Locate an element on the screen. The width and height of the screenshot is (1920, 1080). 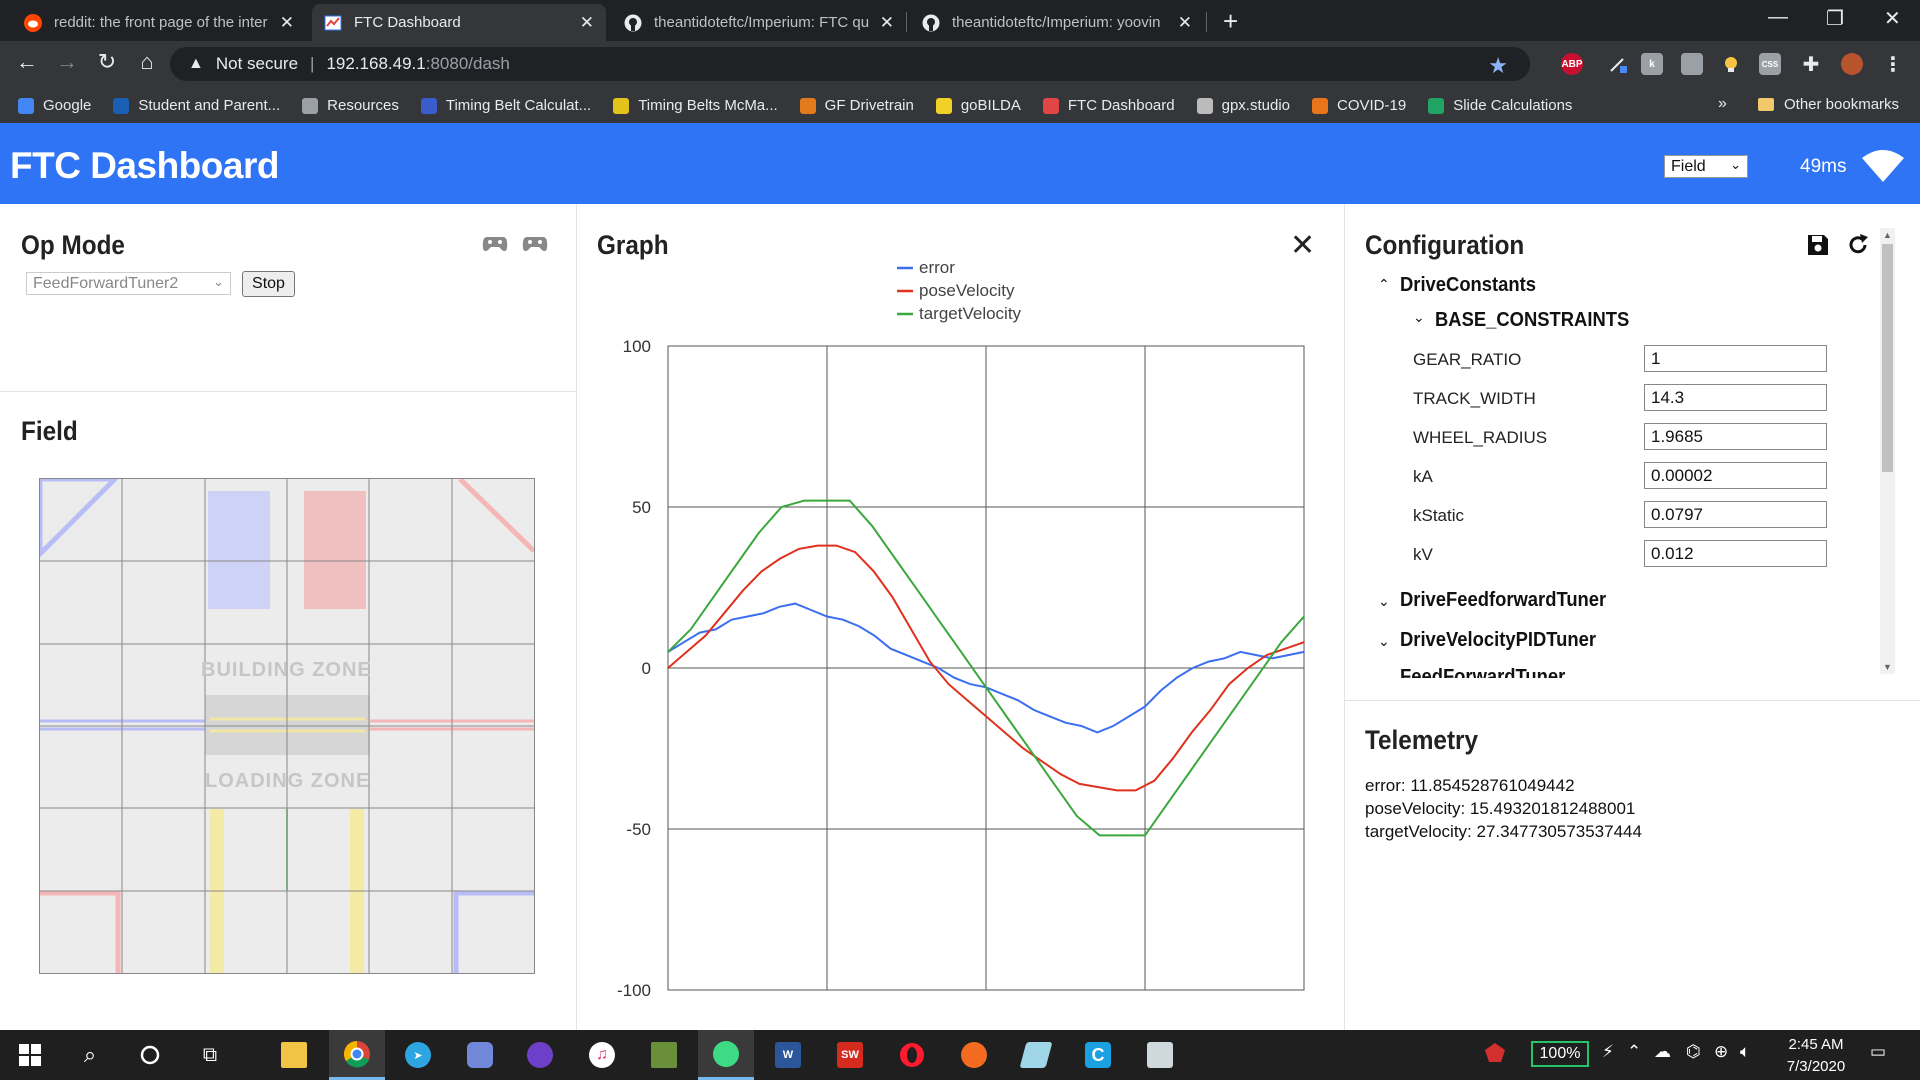
opera-icon is located at coordinates (912, 1055).